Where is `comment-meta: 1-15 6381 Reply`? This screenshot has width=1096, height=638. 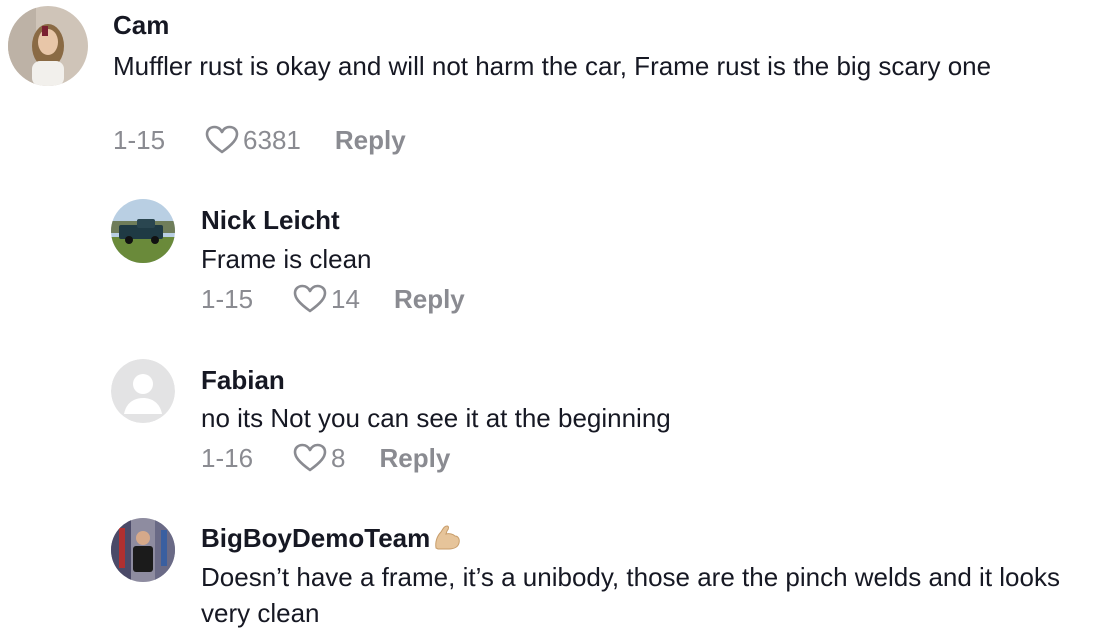
comment-meta: 1-15 6381 Reply is located at coordinates (259, 140).